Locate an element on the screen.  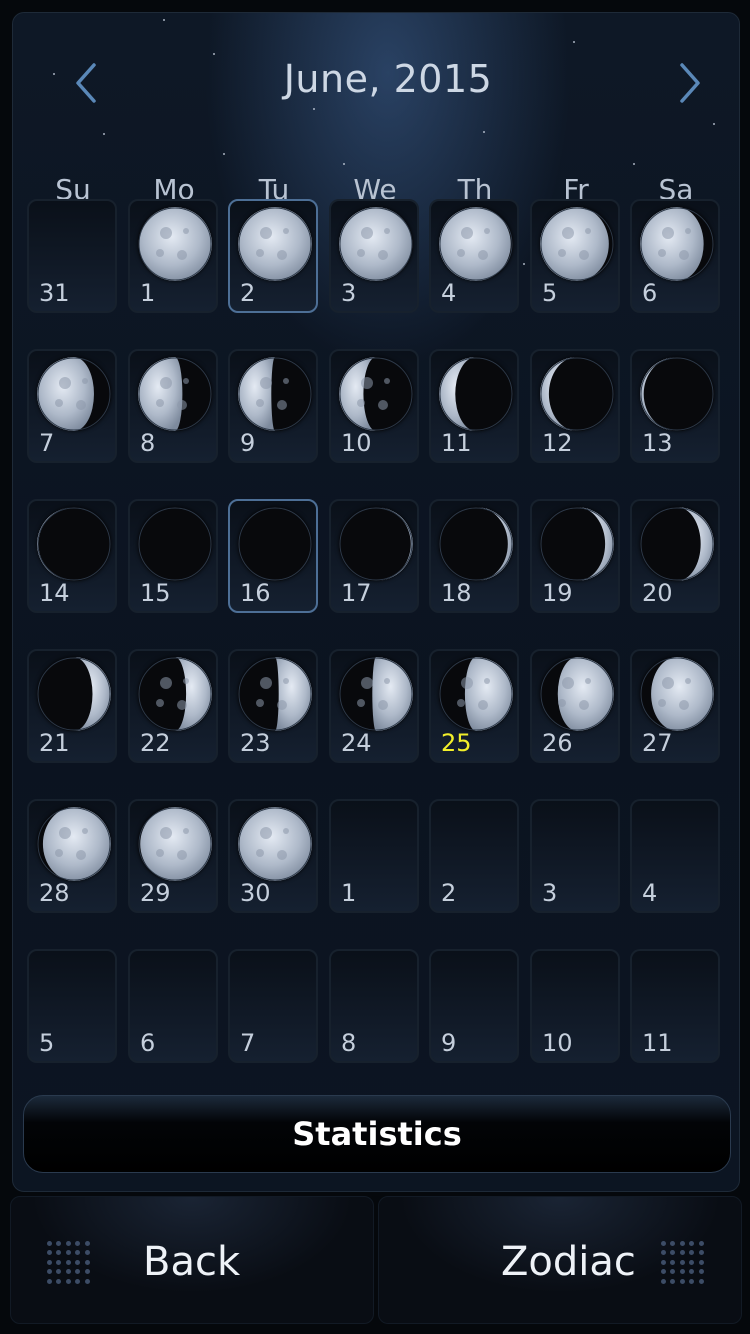
chevron-right-icon is located at coordinates (690, 83).